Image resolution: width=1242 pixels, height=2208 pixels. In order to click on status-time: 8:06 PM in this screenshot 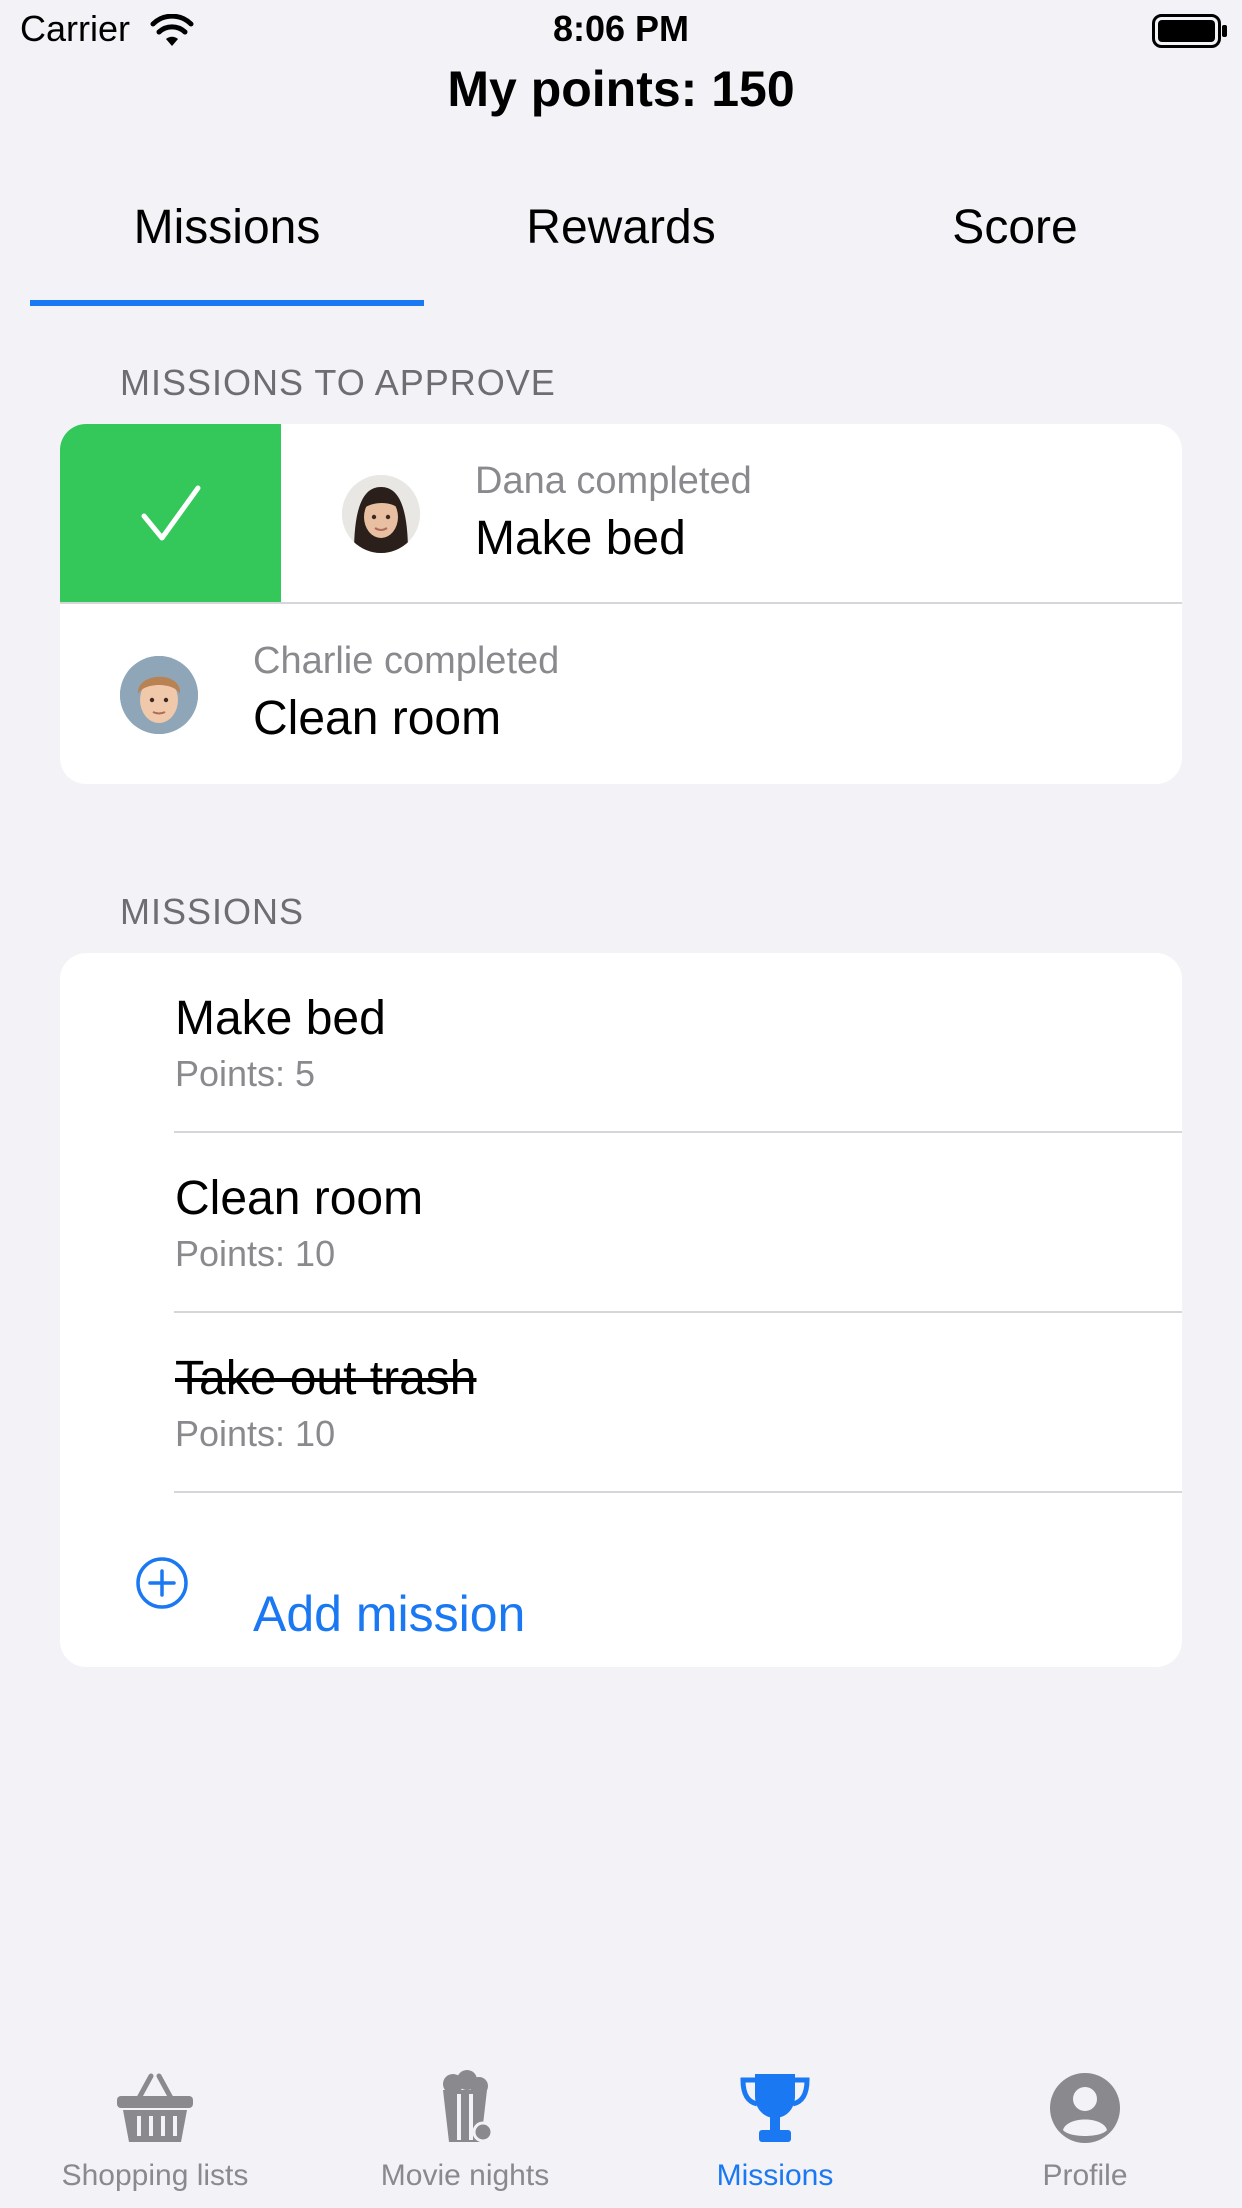, I will do `click(621, 28)`.